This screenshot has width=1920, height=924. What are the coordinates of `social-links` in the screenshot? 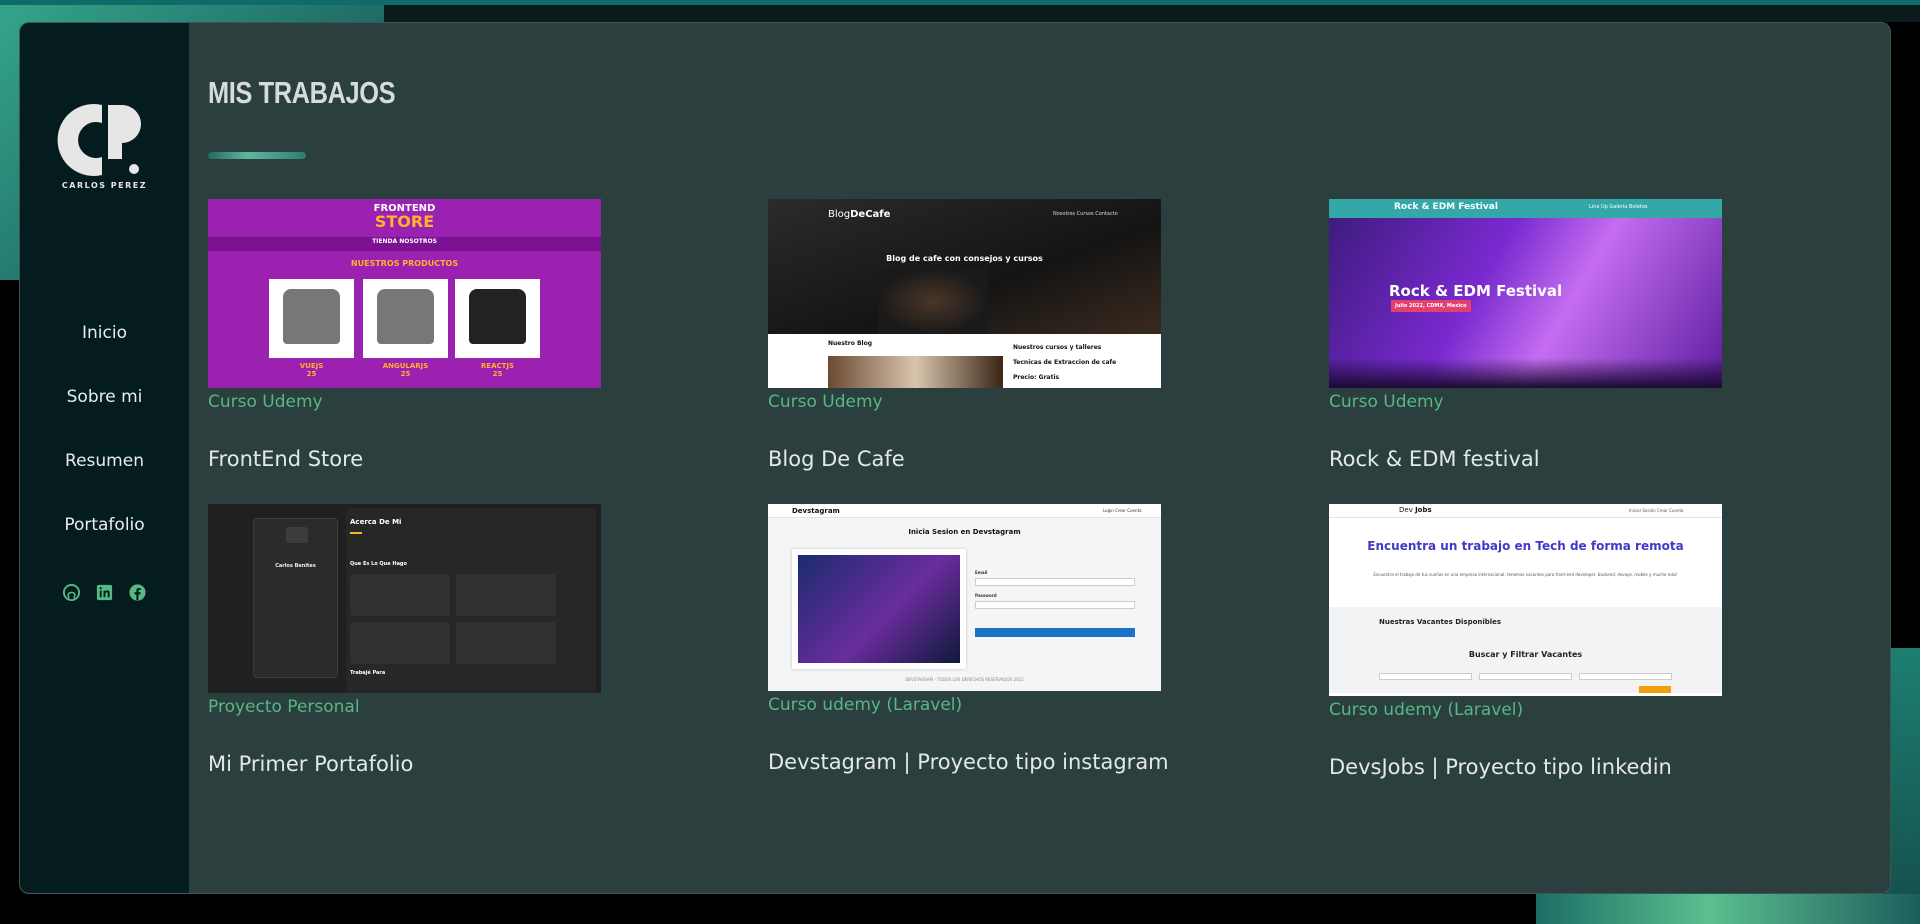 It's located at (104, 592).